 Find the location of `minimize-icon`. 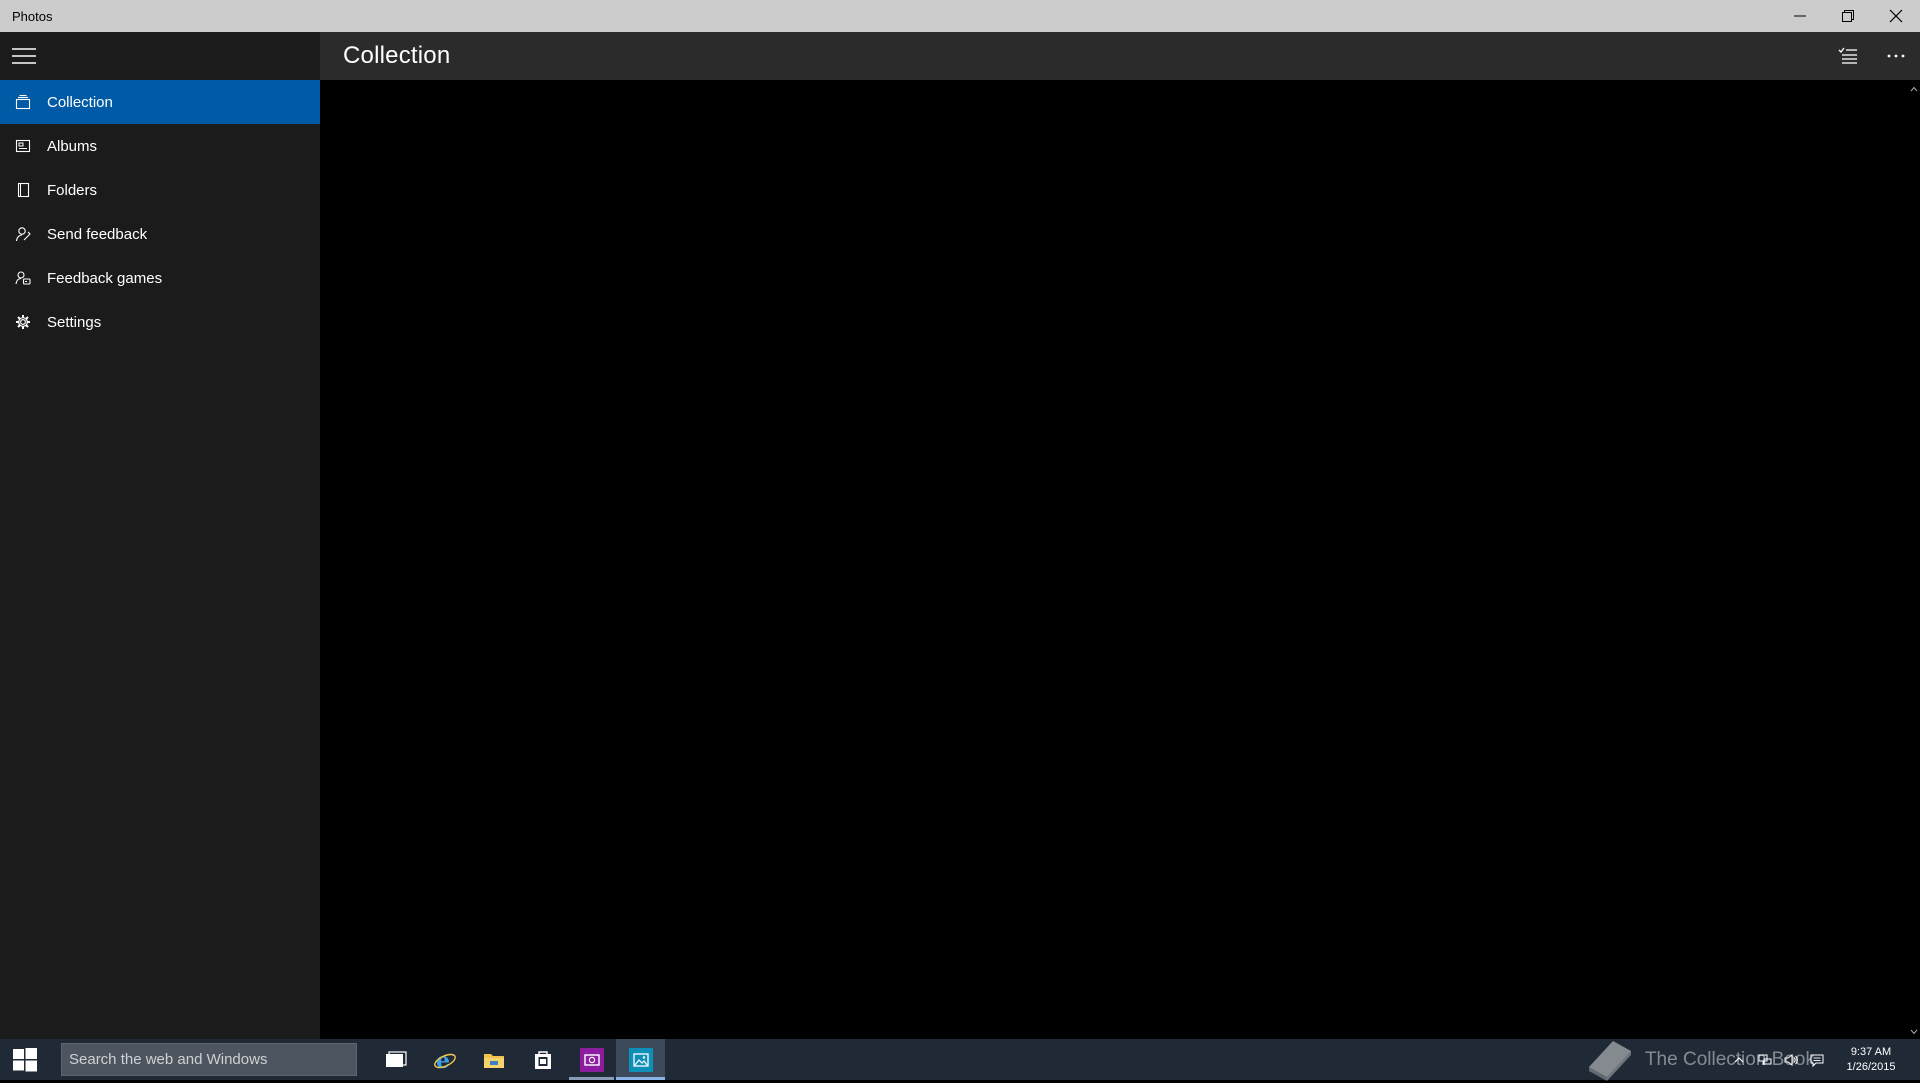

minimize-icon is located at coordinates (1800, 16).